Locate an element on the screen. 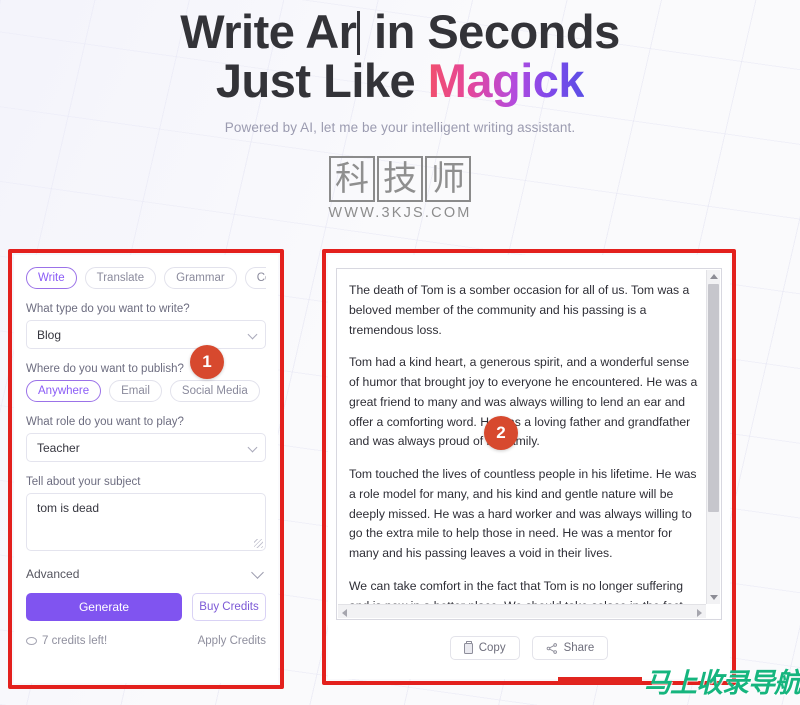 This screenshot has width=800, height=705. bottom-watermark: 马上收录导航 is located at coordinates (679, 680).